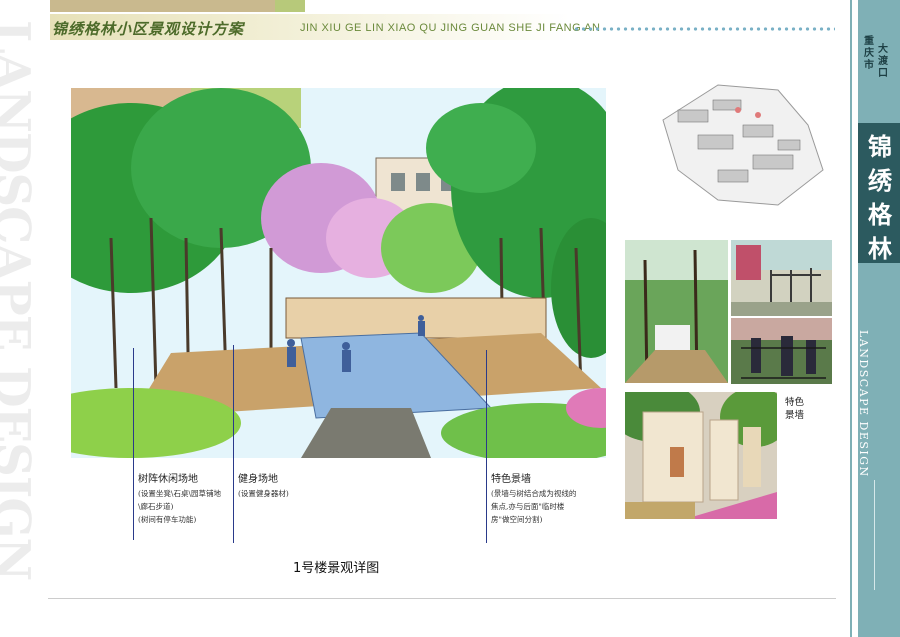  Describe the element at coordinates (534, 493) in the screenshot. I see `callout-note-feature-wall-1: (景墙与树结合成为视线的` at that location.